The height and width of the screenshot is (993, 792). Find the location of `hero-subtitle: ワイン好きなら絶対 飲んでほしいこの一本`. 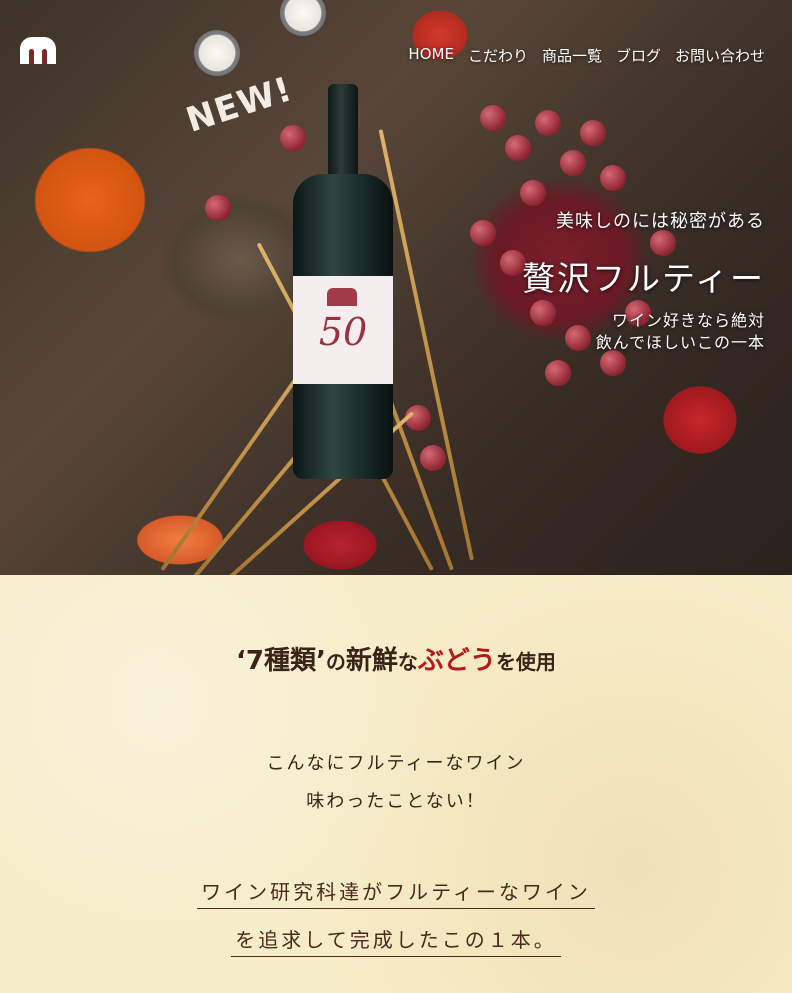

hero-subtitle: ワイン好きなら絶対 飲んでほしいこの一本 is located at coordinates (680, 332).